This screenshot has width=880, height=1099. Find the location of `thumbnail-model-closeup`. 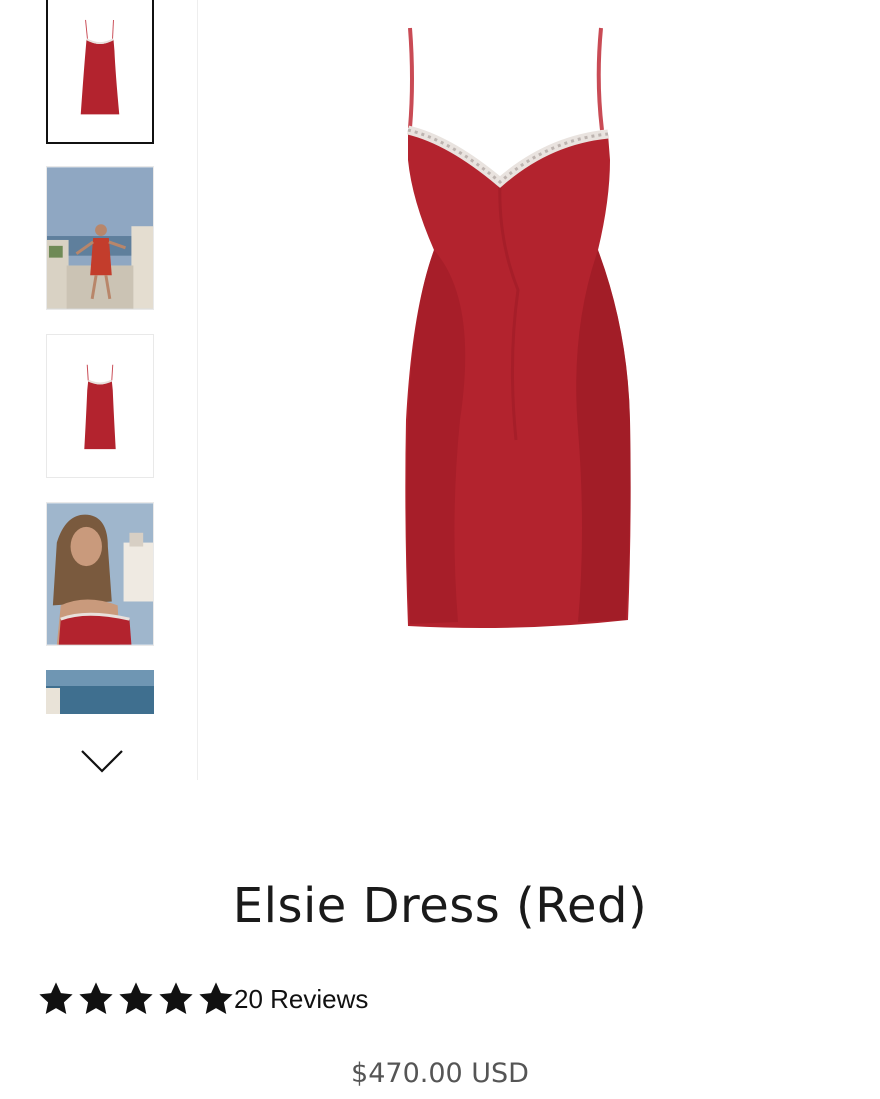

thumbnail-model-closeup is located at coordinates (100, 574).